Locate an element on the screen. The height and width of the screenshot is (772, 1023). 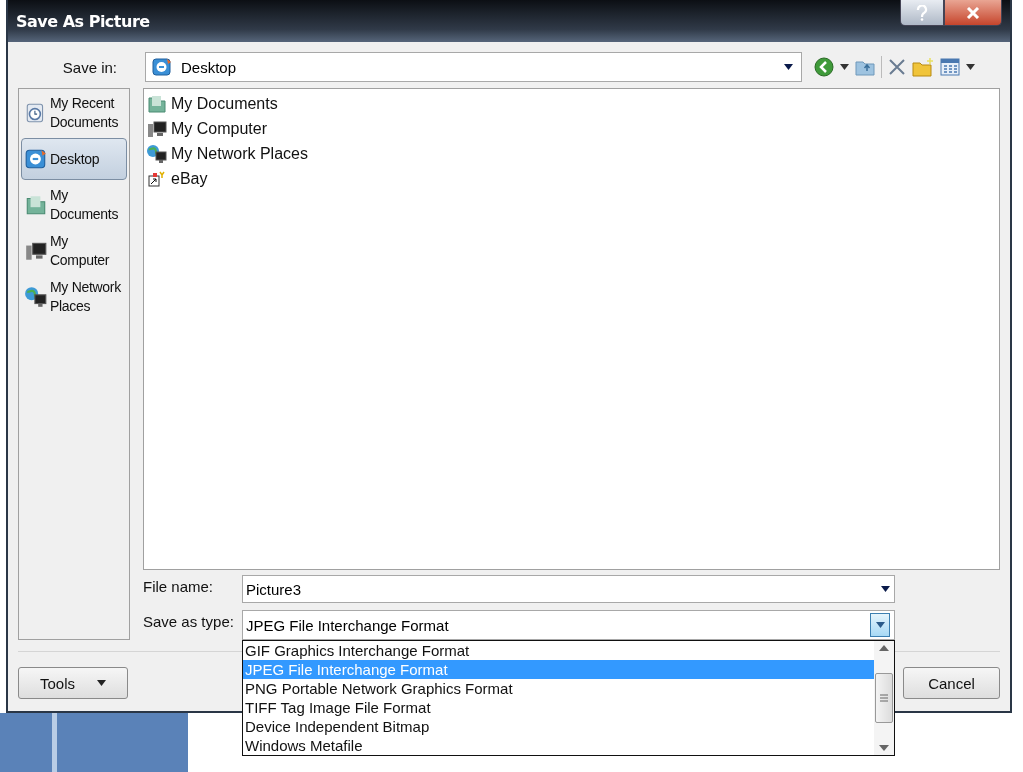
file-item: My Documents is located at coordinates (212, 103).